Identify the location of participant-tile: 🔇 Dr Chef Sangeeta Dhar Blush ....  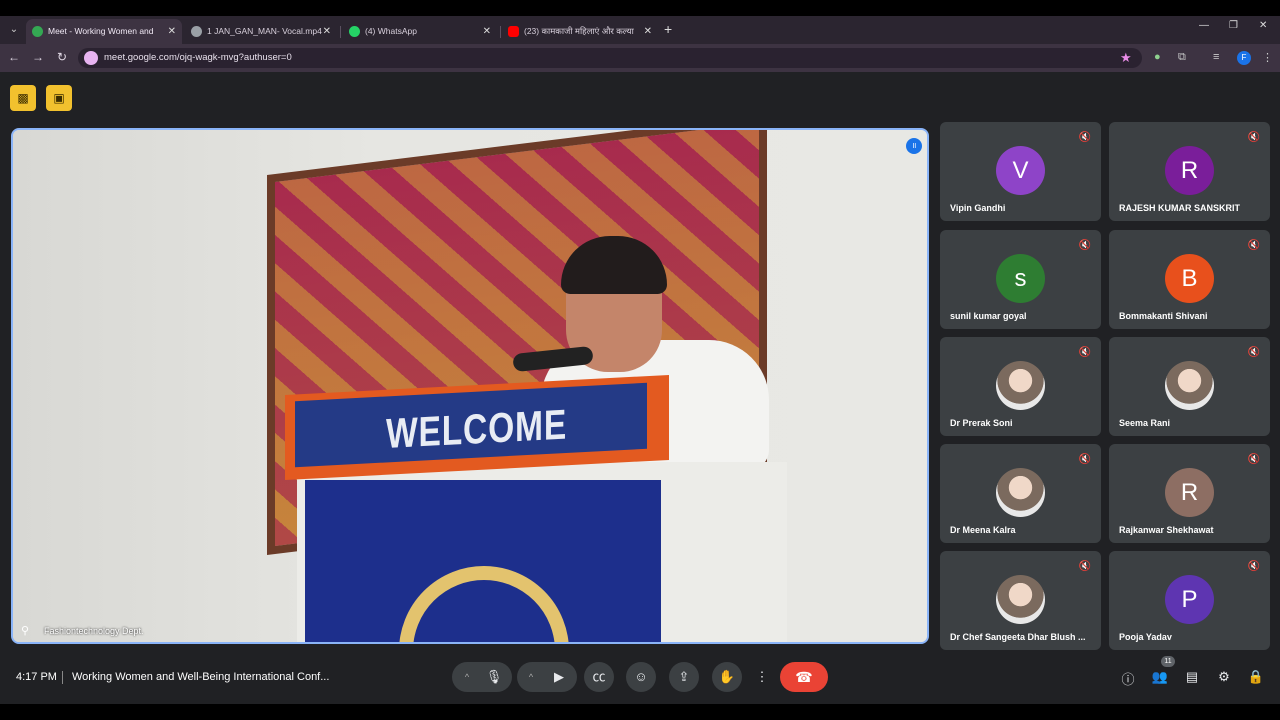
(1020, 600).